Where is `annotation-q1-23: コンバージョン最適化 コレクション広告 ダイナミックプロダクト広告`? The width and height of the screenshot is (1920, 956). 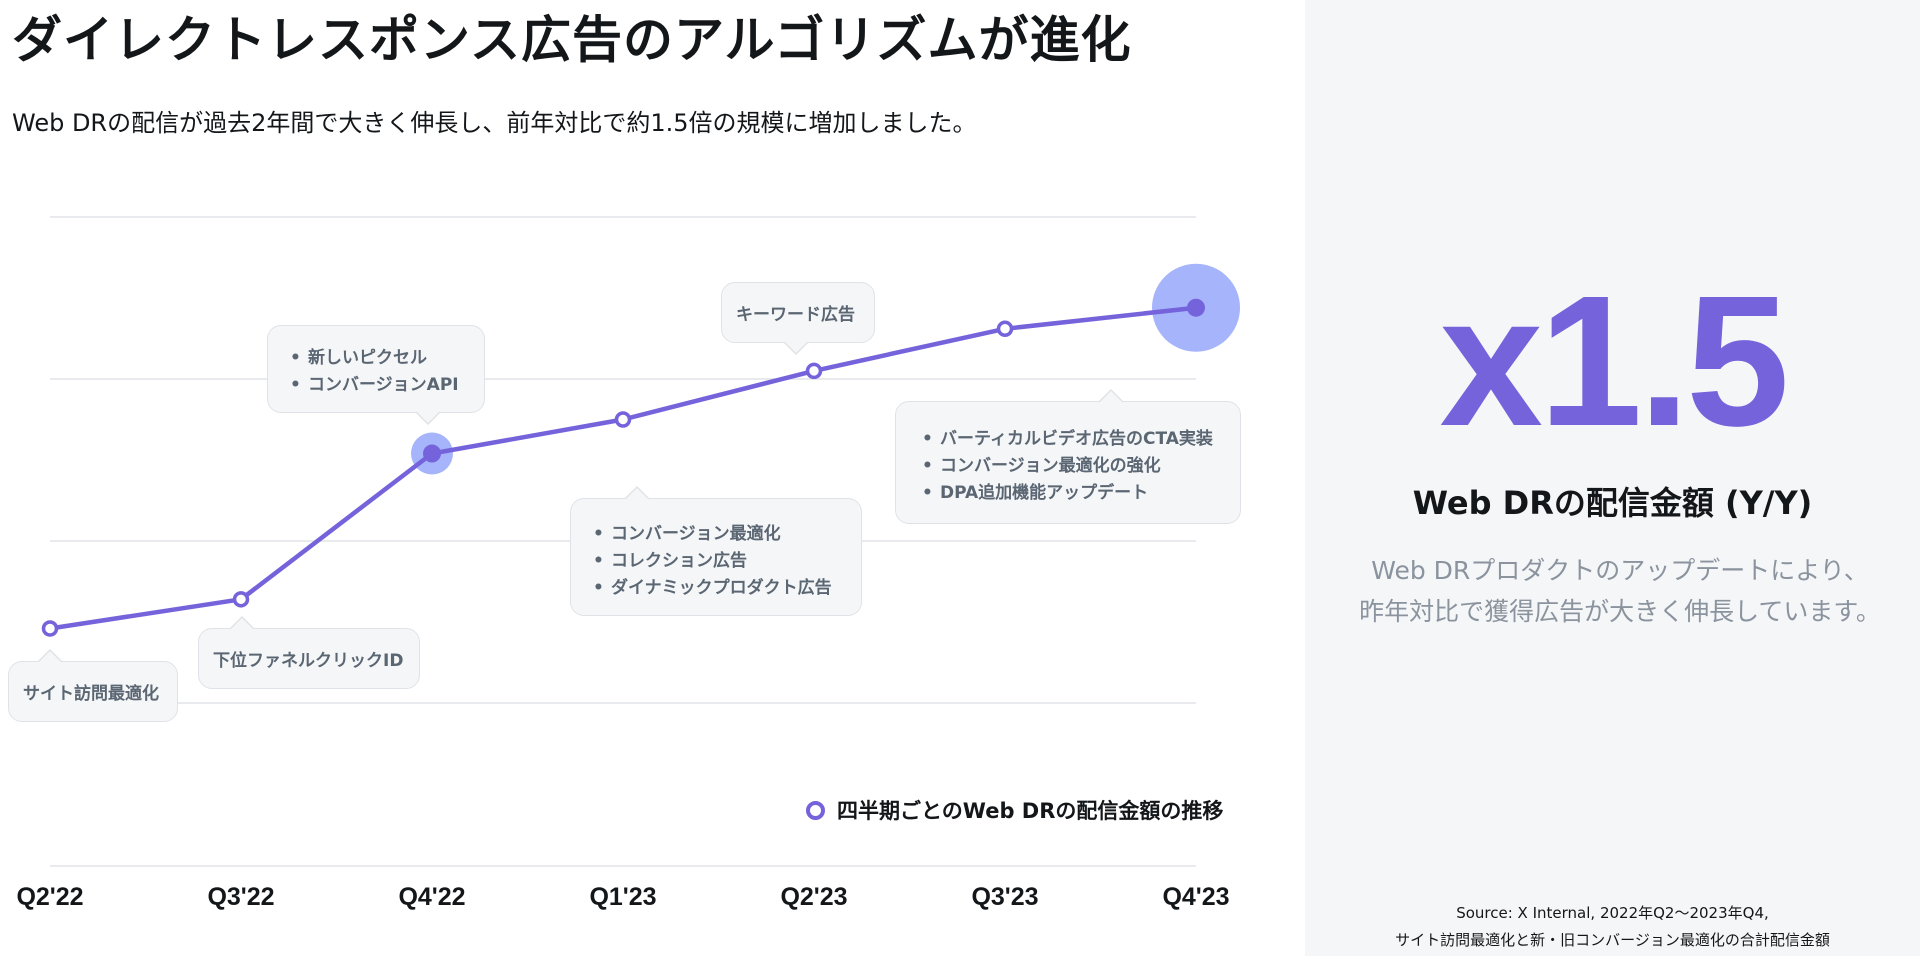
annotation-q1-23: コンバージョン最適化 コレクション広告 ダイナミックプロダクト広告 is located at coordinates (716, 551).